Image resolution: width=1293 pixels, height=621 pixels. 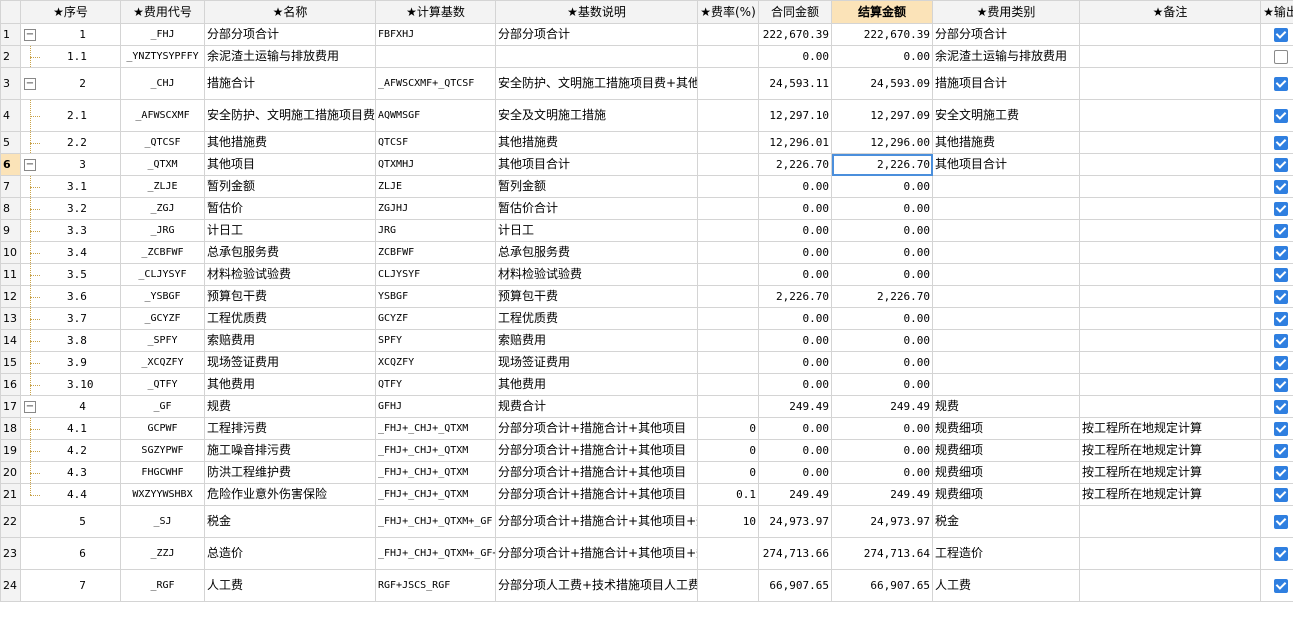 What do you see at coordinates (596, 230) in the screenshot?
I see `base-desc-cell: 计日工` at bounding box center [596, 230].